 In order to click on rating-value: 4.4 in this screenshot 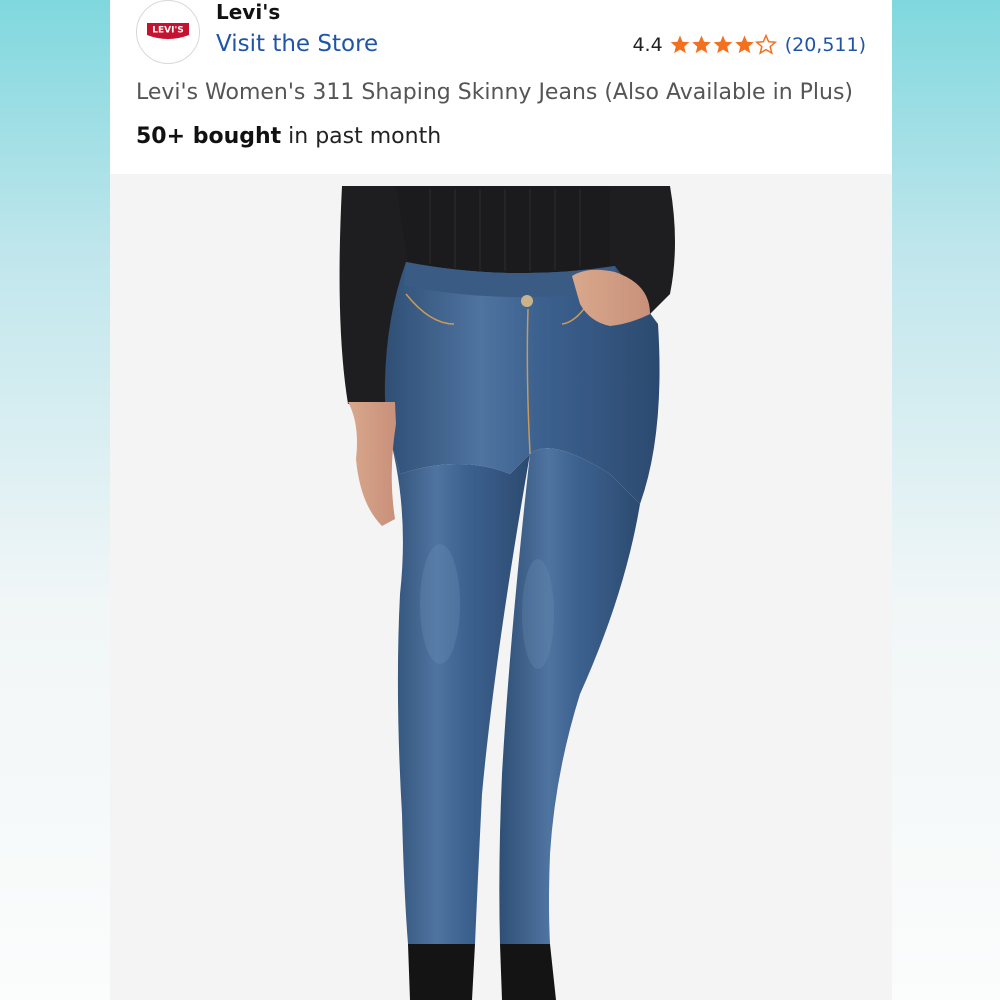, I will do `click(647, 45)`.